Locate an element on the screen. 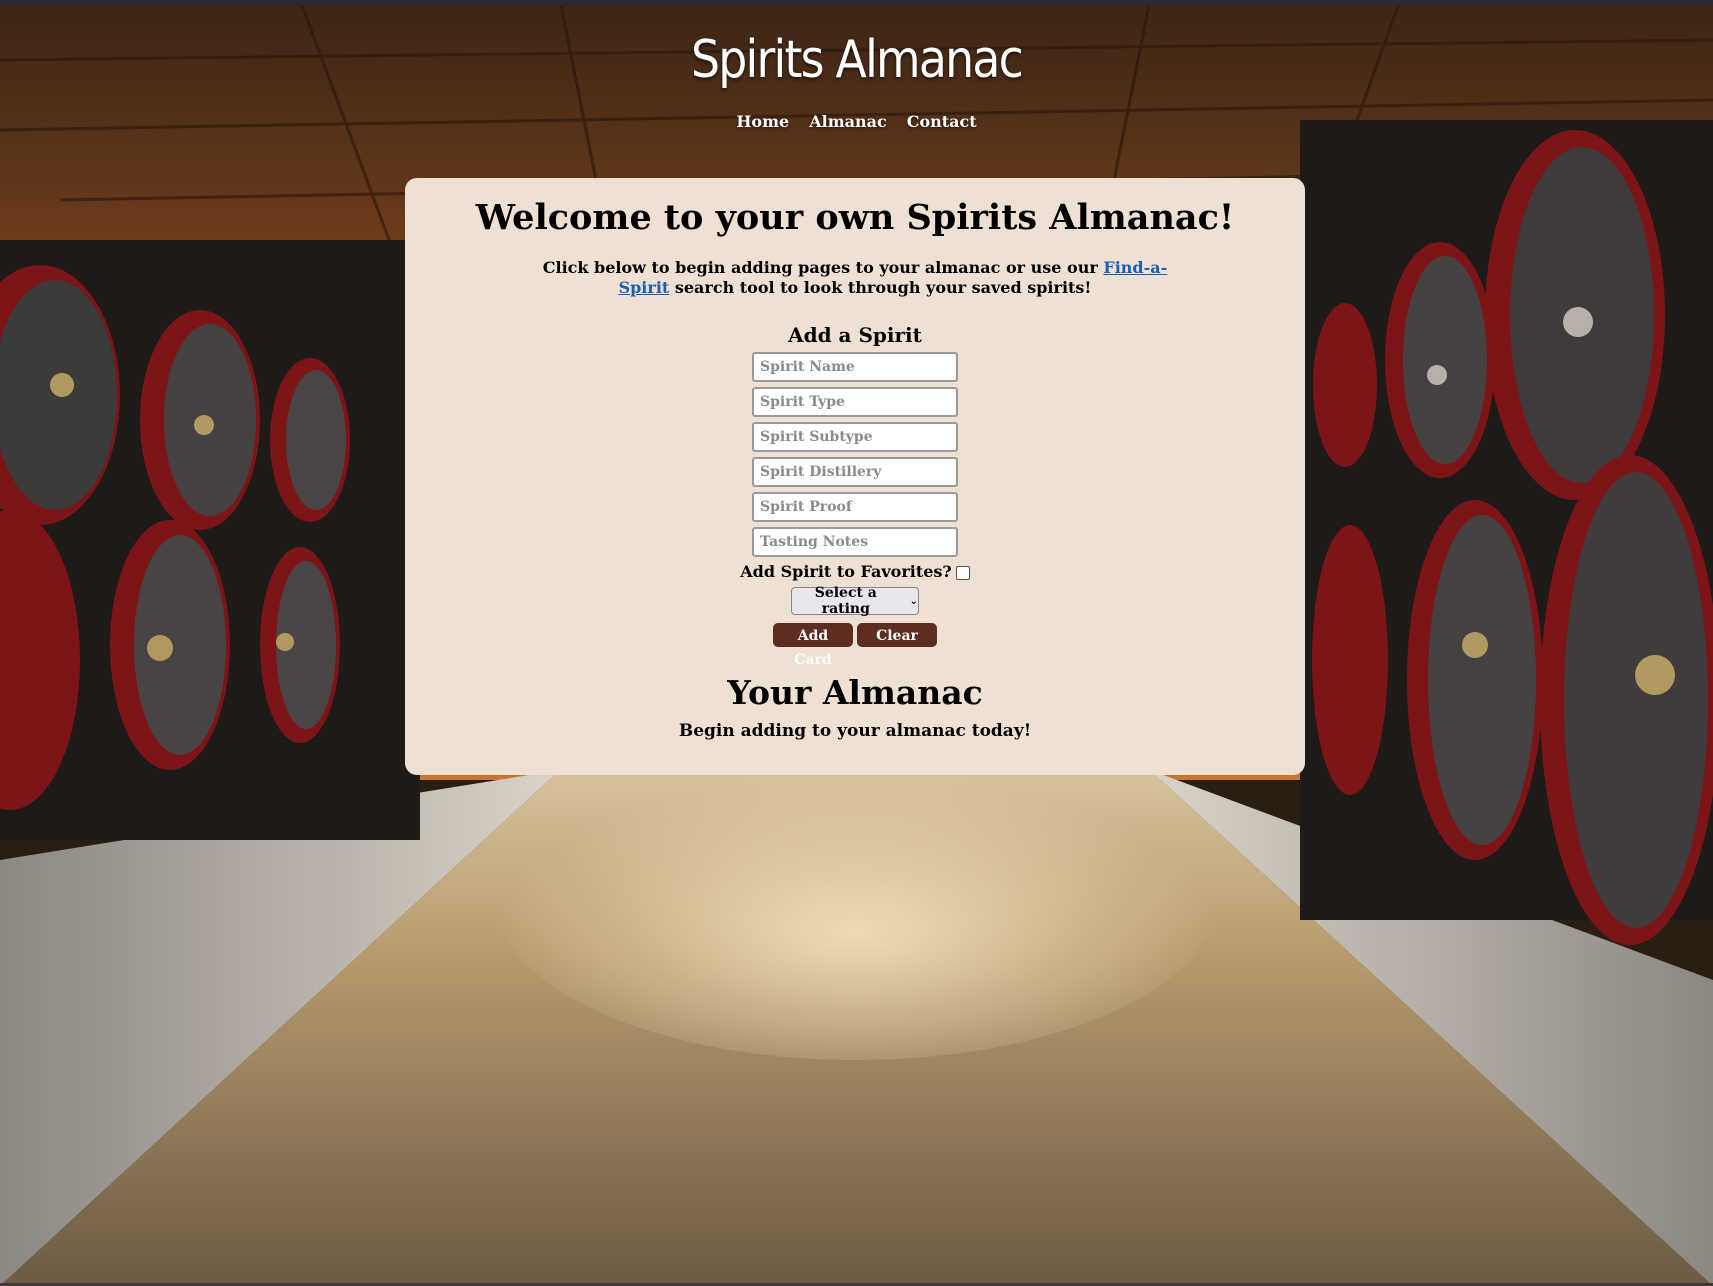  tasting-notes-input is located at coordinates (855, 542).